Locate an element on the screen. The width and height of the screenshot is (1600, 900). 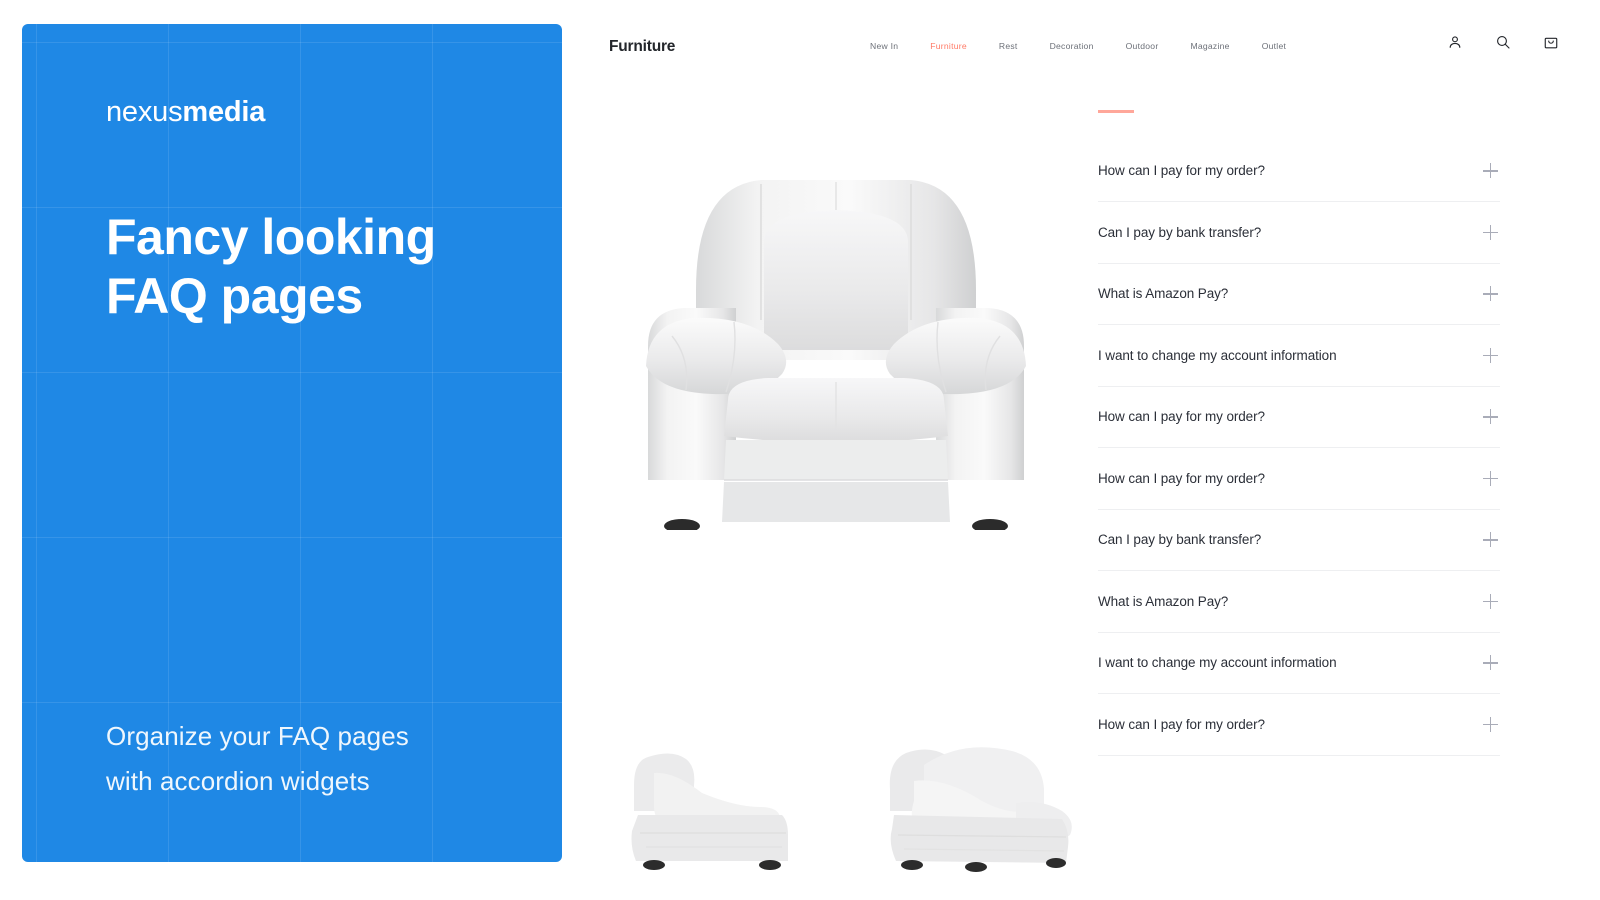
faq-accent-rule is located at coordinates (1116, 111).